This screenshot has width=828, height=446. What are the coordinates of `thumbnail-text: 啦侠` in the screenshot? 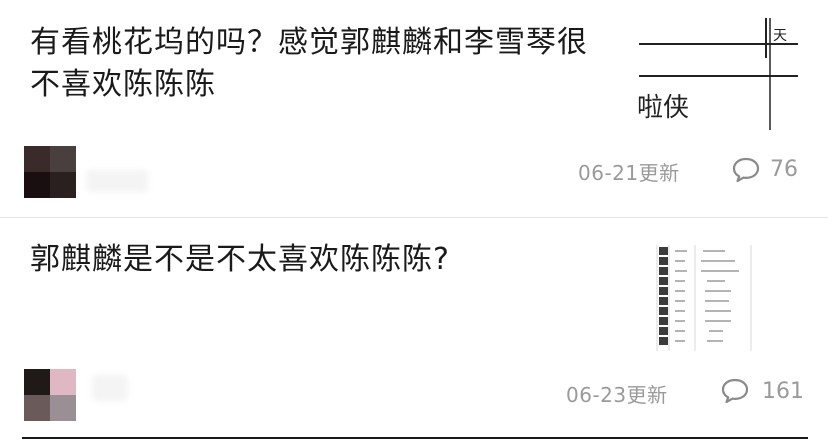 It's located at (663, 108).